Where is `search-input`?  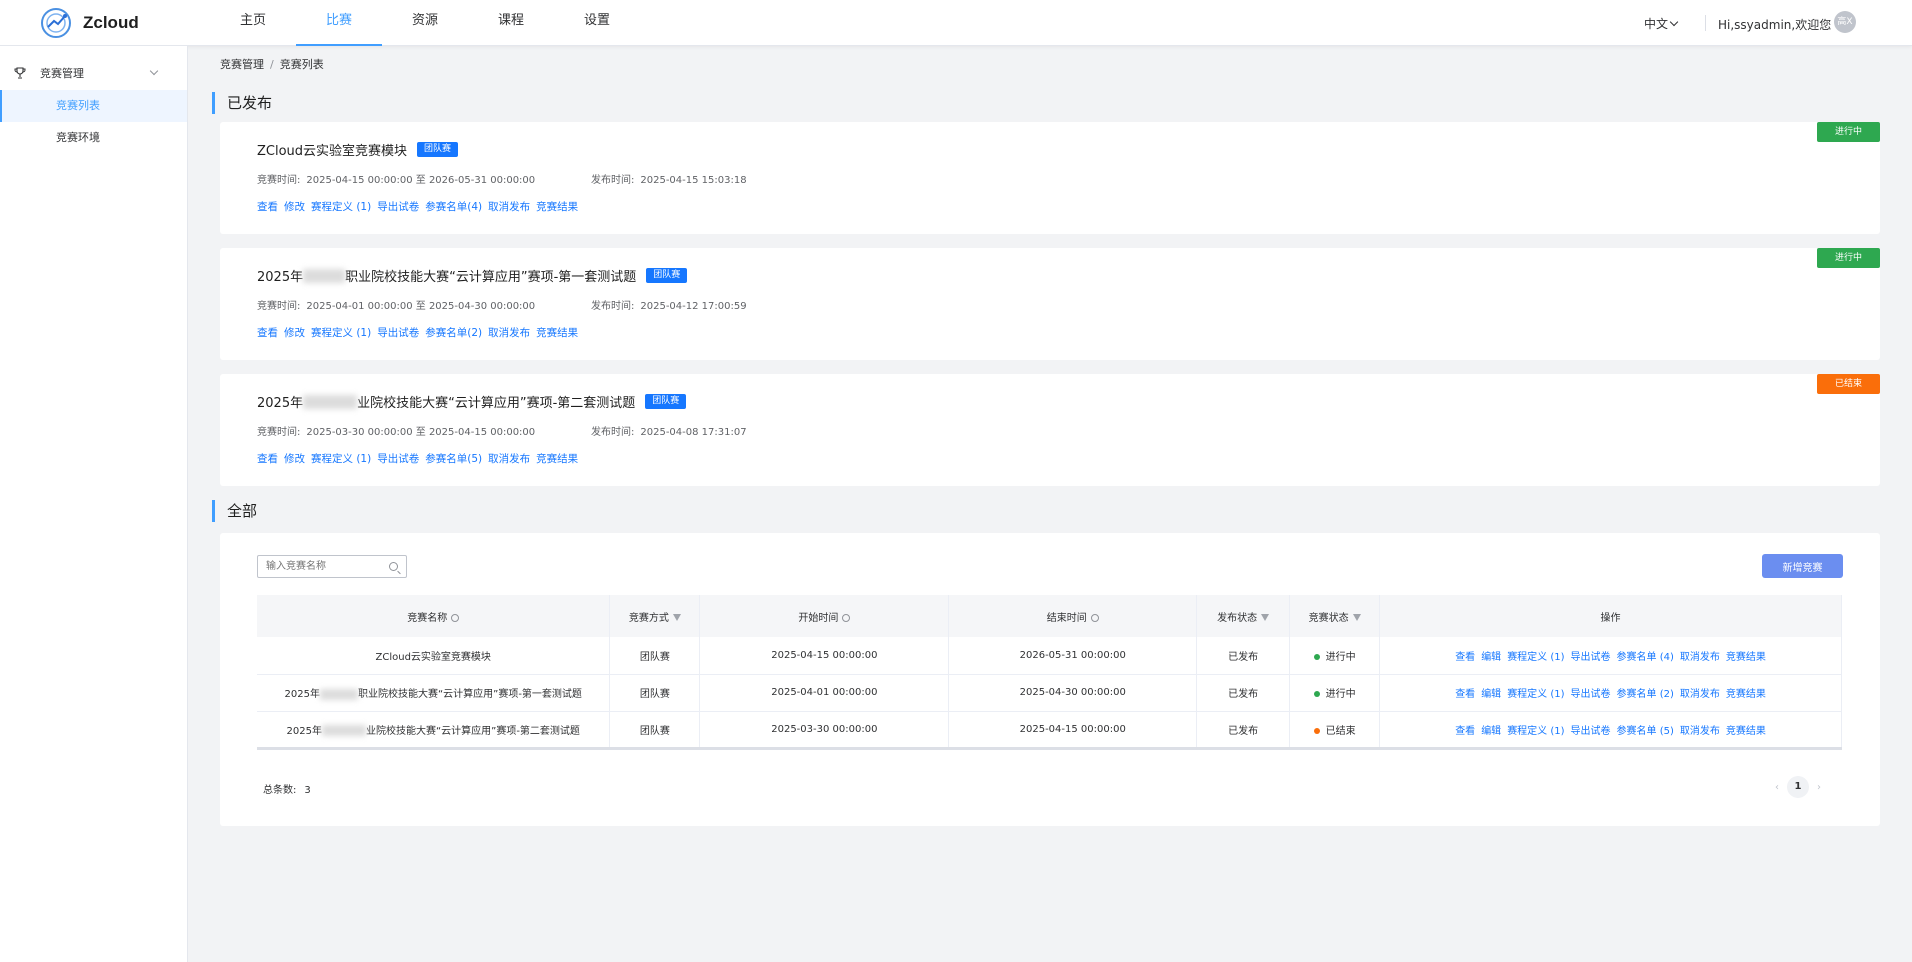 search-input is located at coordinates (318, 566).